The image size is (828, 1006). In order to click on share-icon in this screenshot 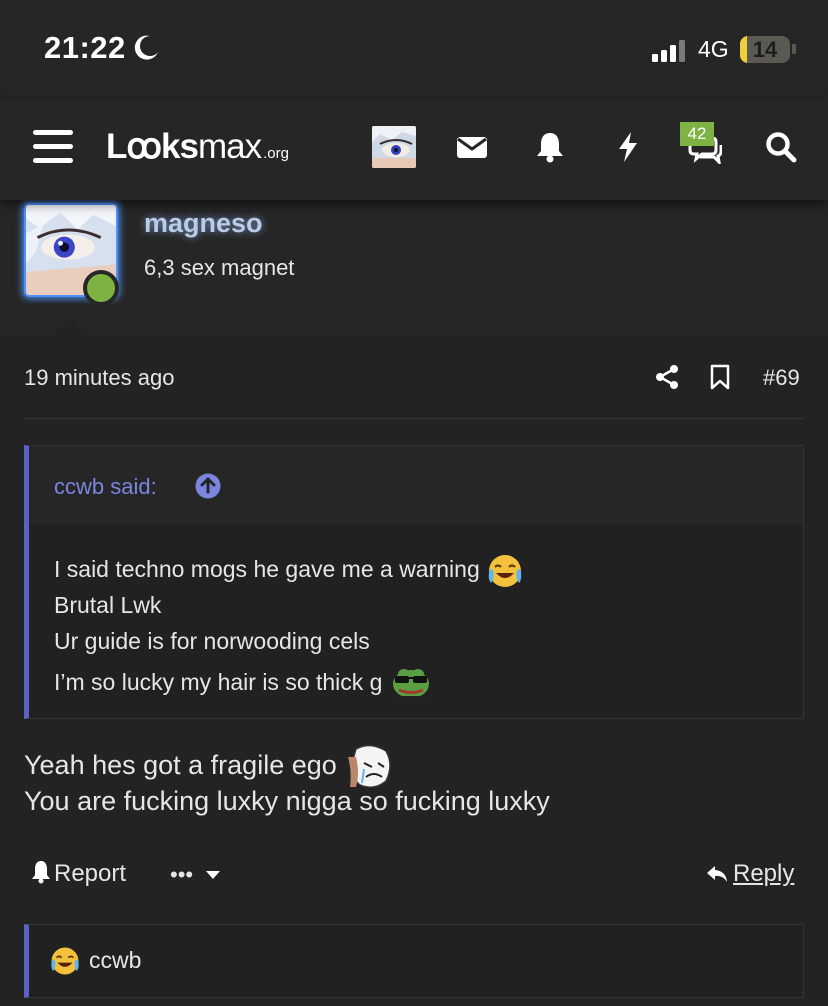, I will do `click(667, 377)`.